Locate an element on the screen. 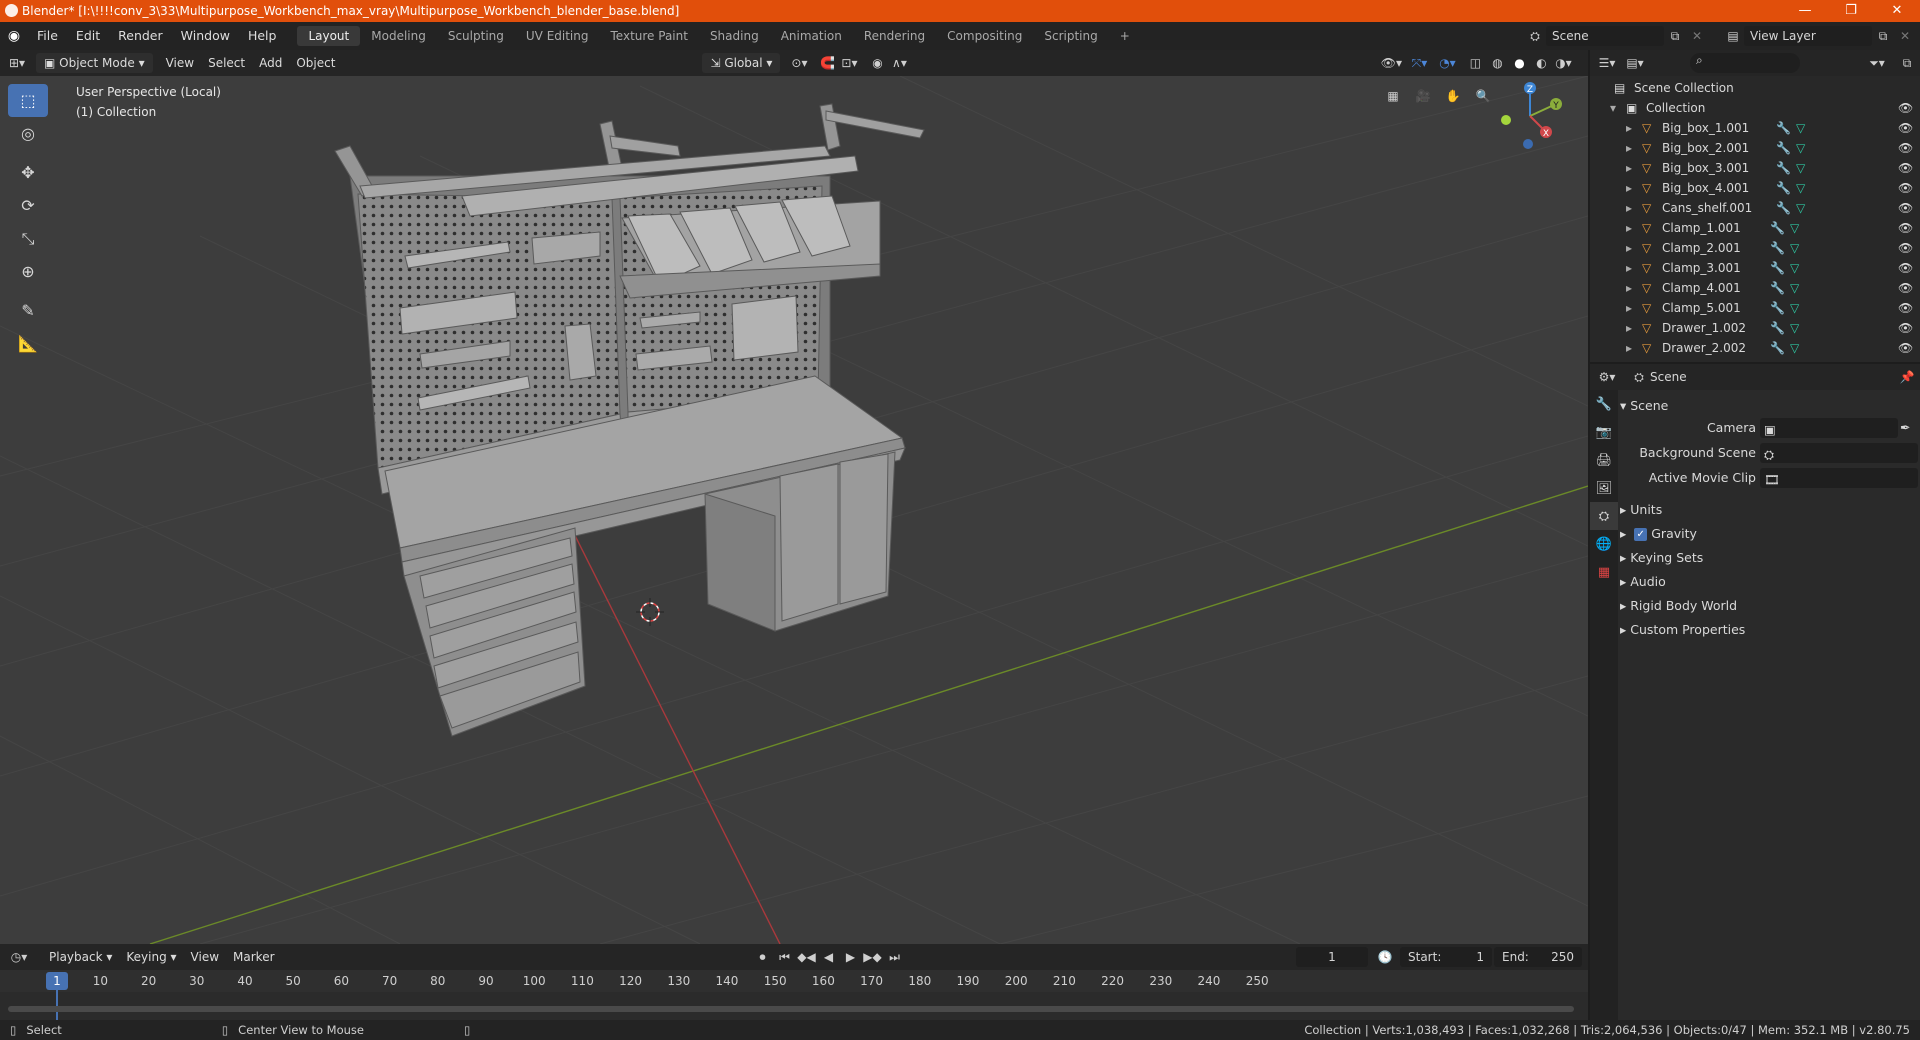 Image resolution: width=1920 pixels, height=1040 pixels. scene-name-field: Scene is located at coordinates (1605, 36).